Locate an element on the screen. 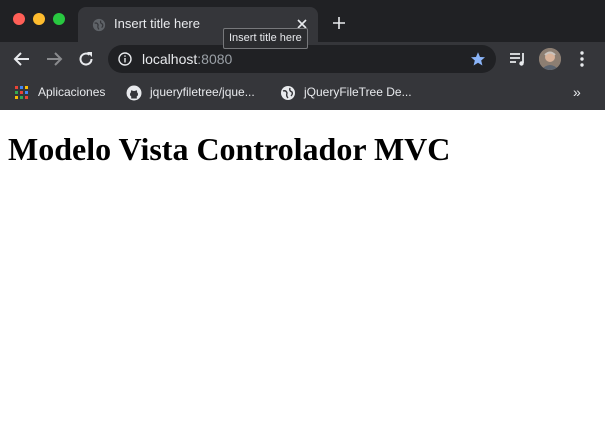 This screenshot has width=605, height=426. tab-title: Insert title here is located at coordinates (157, 23).